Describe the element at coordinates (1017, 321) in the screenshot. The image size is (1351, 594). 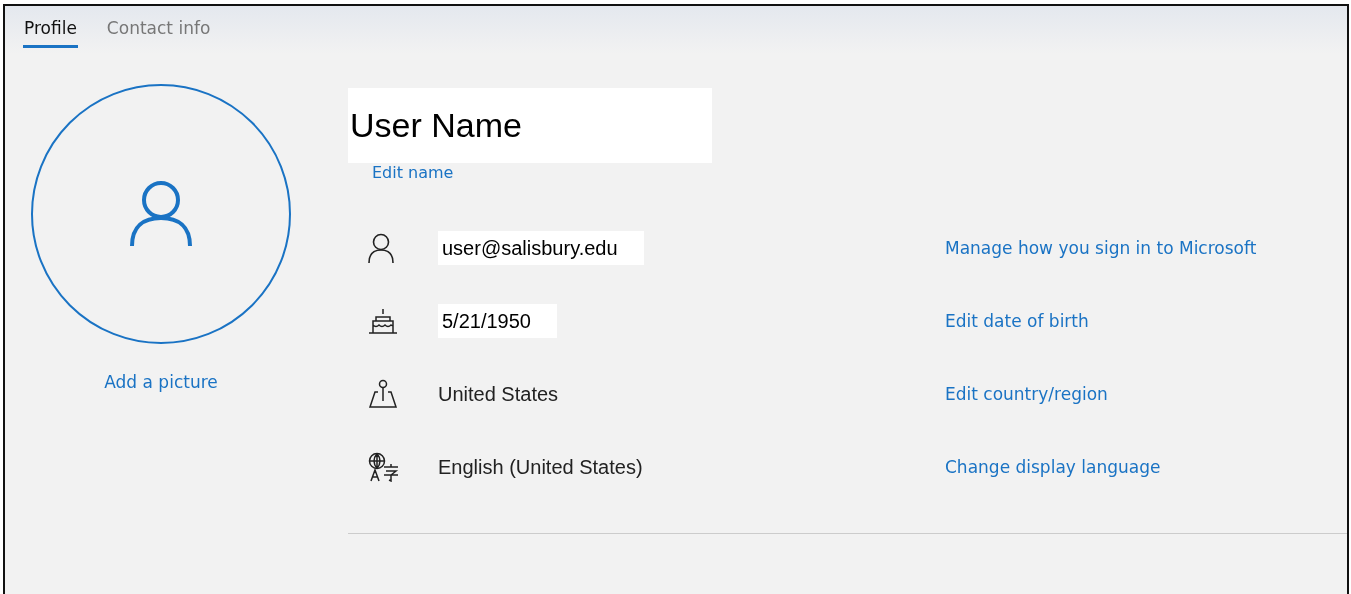
I see `profile-link: Edit date of birth` at that location.